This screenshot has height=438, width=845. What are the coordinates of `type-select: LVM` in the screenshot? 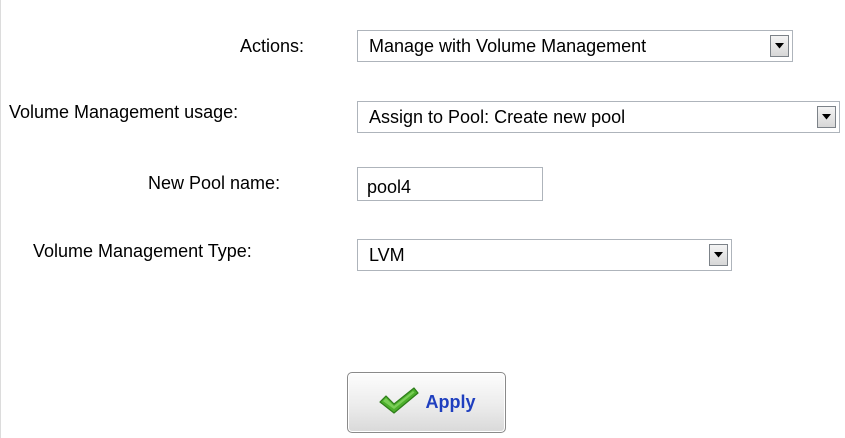 It's located at (544, 255).